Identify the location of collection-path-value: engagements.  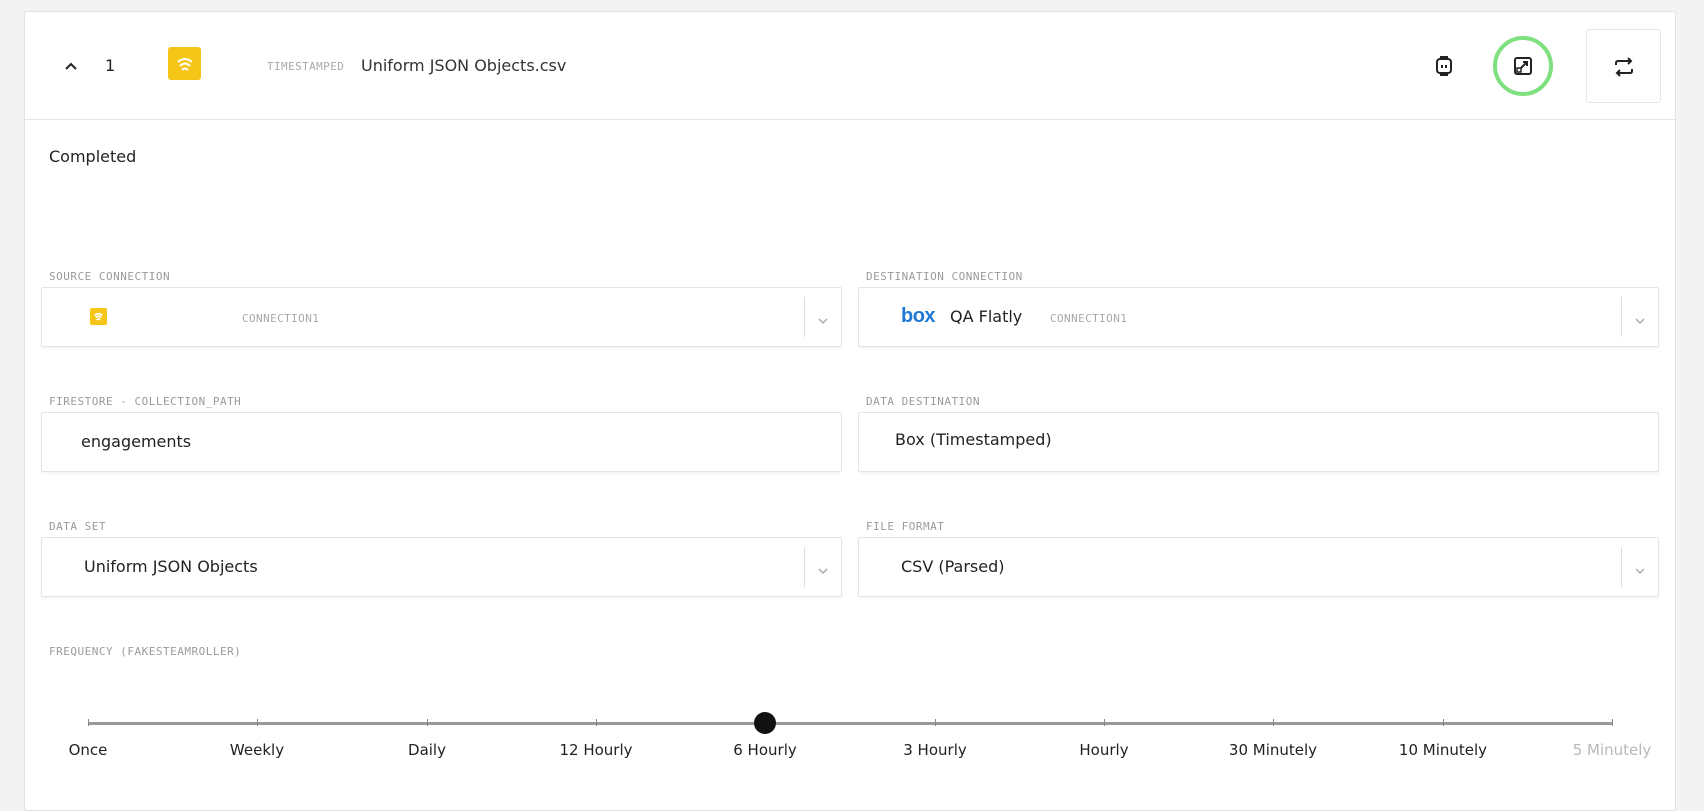
(136, 441).